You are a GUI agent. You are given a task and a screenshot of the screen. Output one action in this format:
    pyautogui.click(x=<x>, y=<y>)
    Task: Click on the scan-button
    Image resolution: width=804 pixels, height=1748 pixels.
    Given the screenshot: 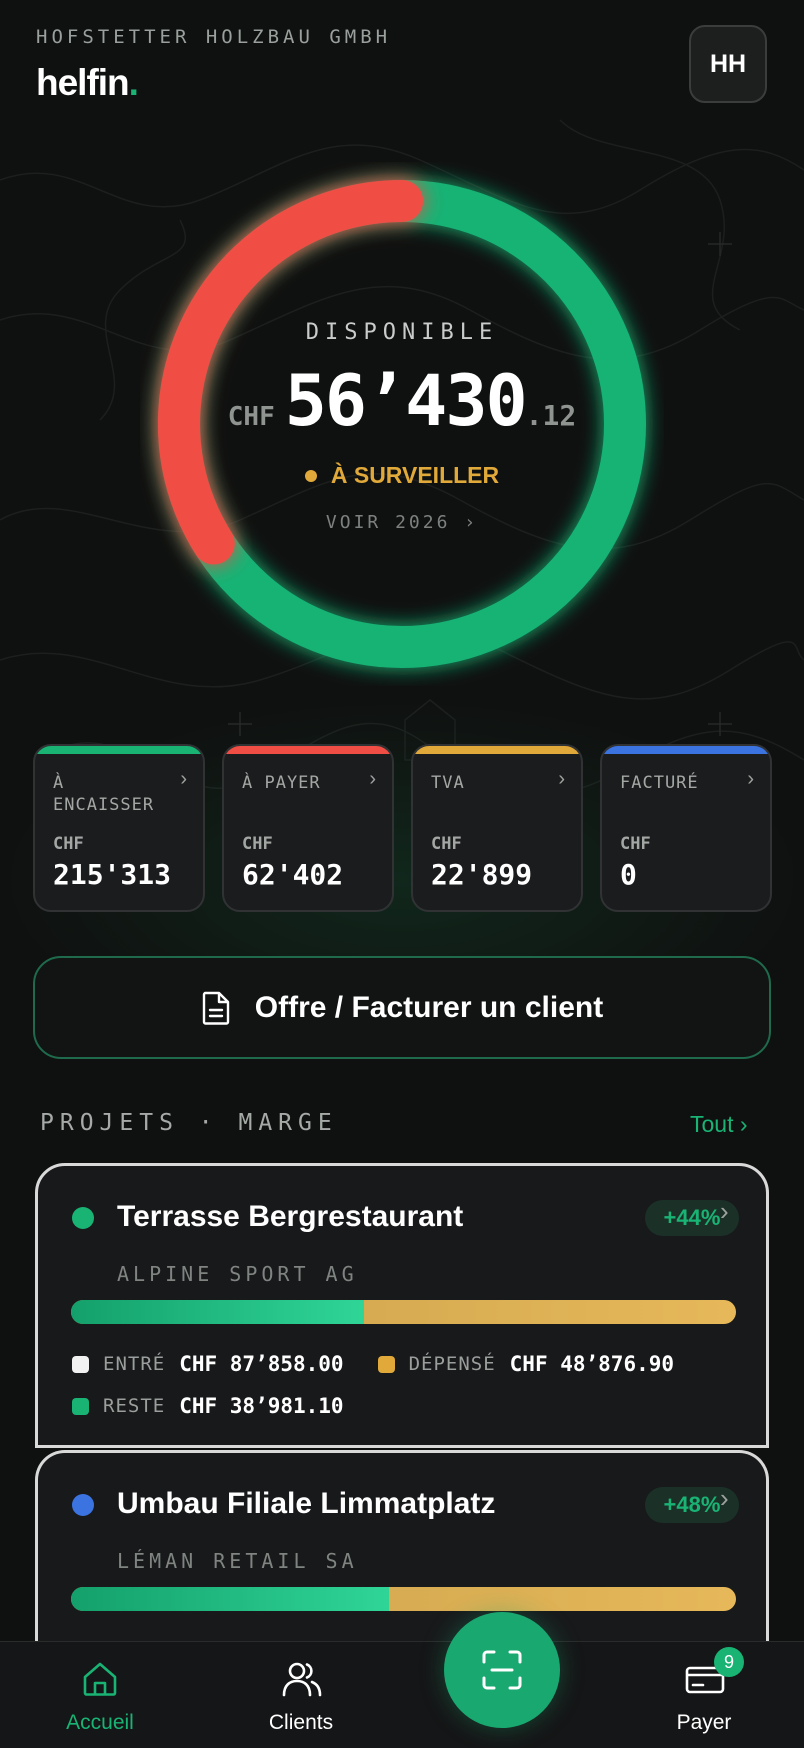 What is the action you would take?
    pyautogui.click(x=502, y=1670)
    